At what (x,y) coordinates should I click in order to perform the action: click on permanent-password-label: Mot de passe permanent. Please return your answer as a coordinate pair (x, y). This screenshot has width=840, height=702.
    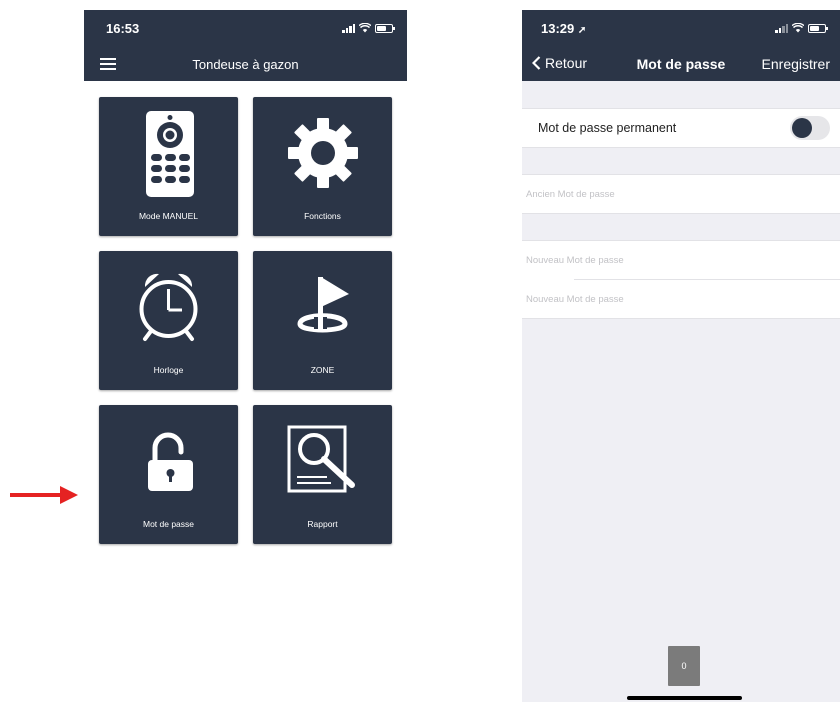
    Looking at the image, I should click on (607, 128).